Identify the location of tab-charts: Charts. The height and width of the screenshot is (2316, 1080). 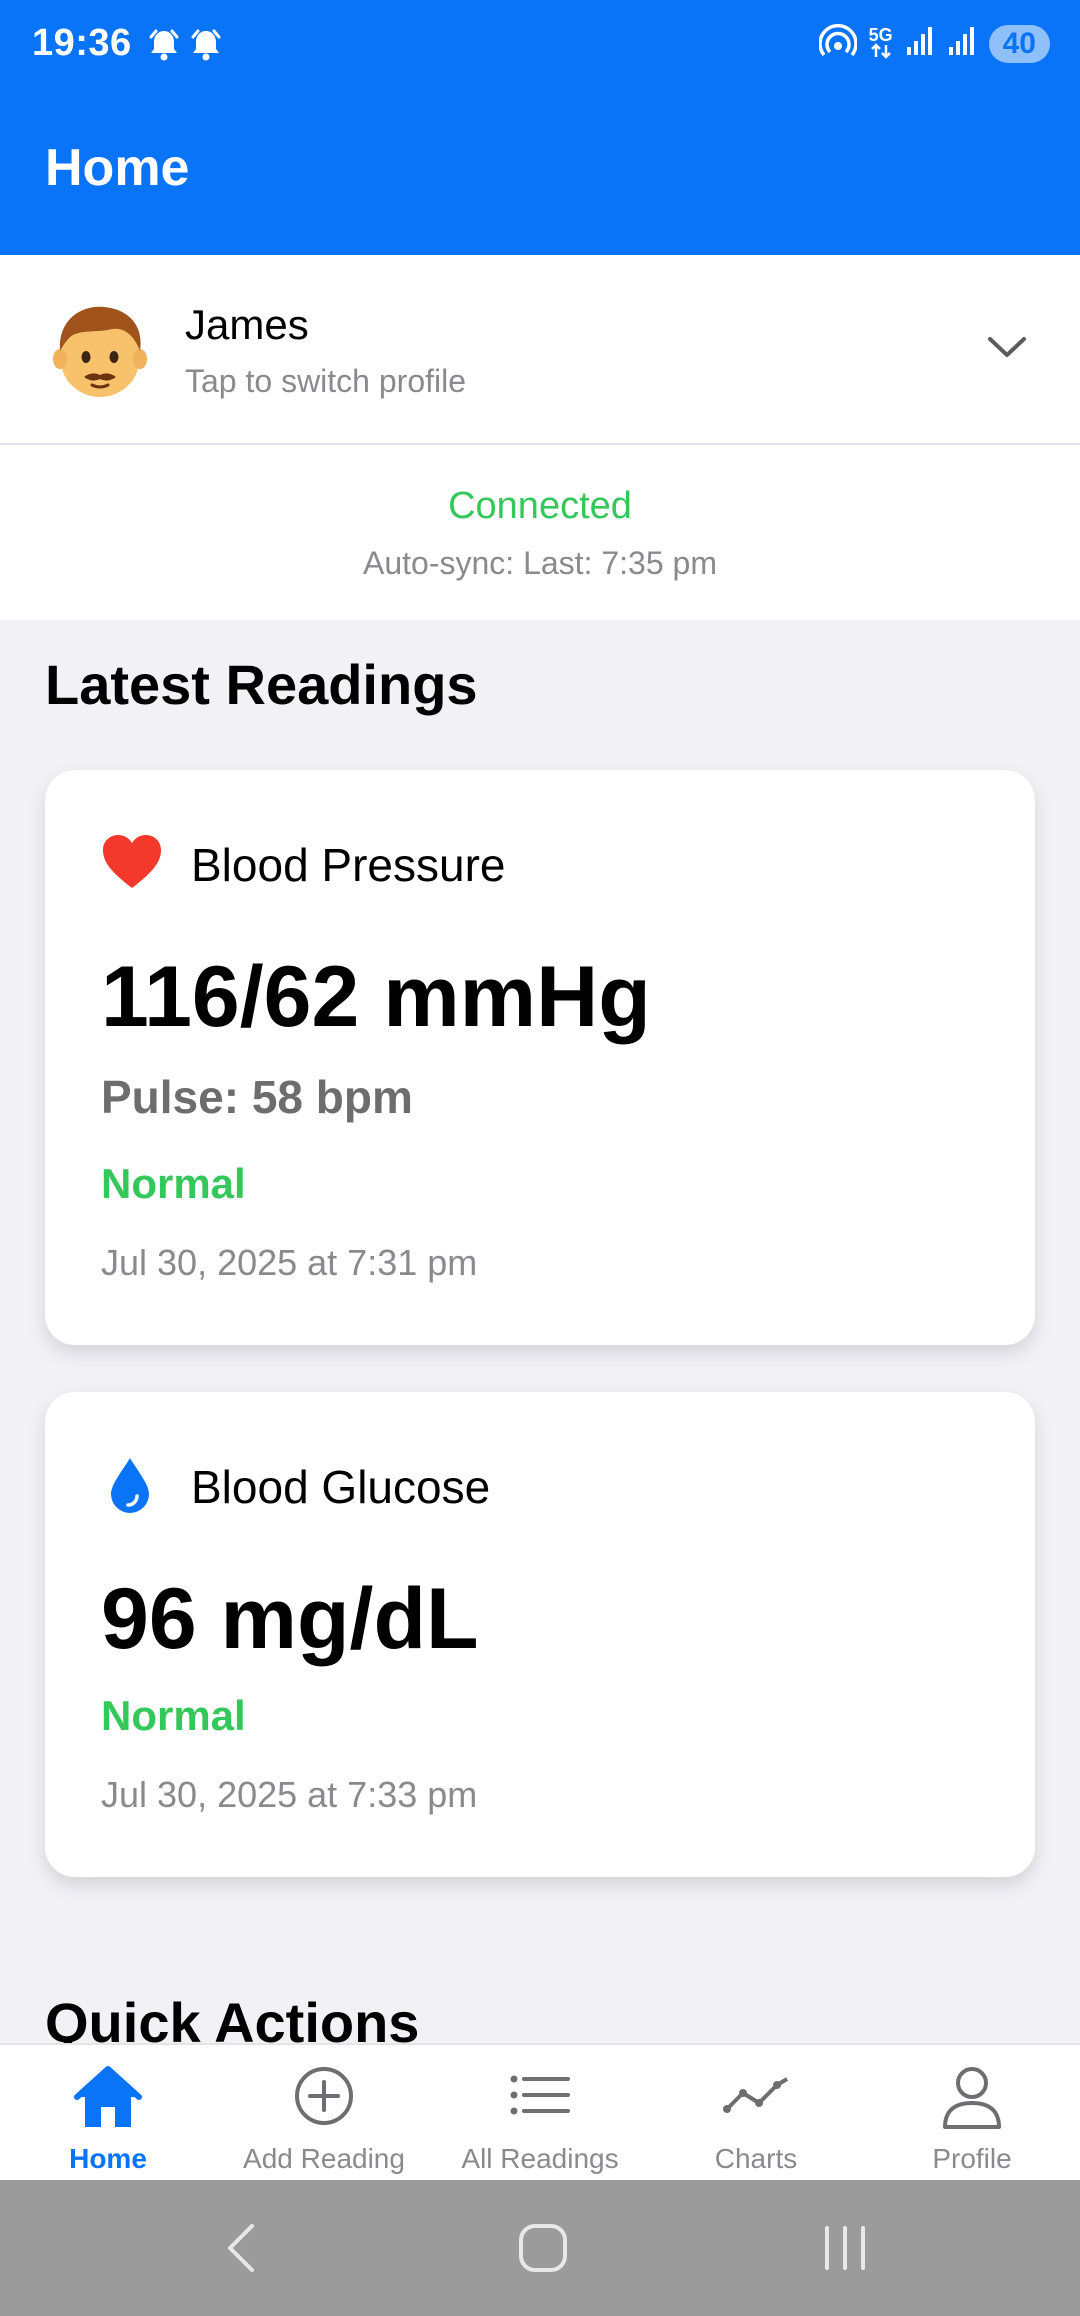
(756, 2113).